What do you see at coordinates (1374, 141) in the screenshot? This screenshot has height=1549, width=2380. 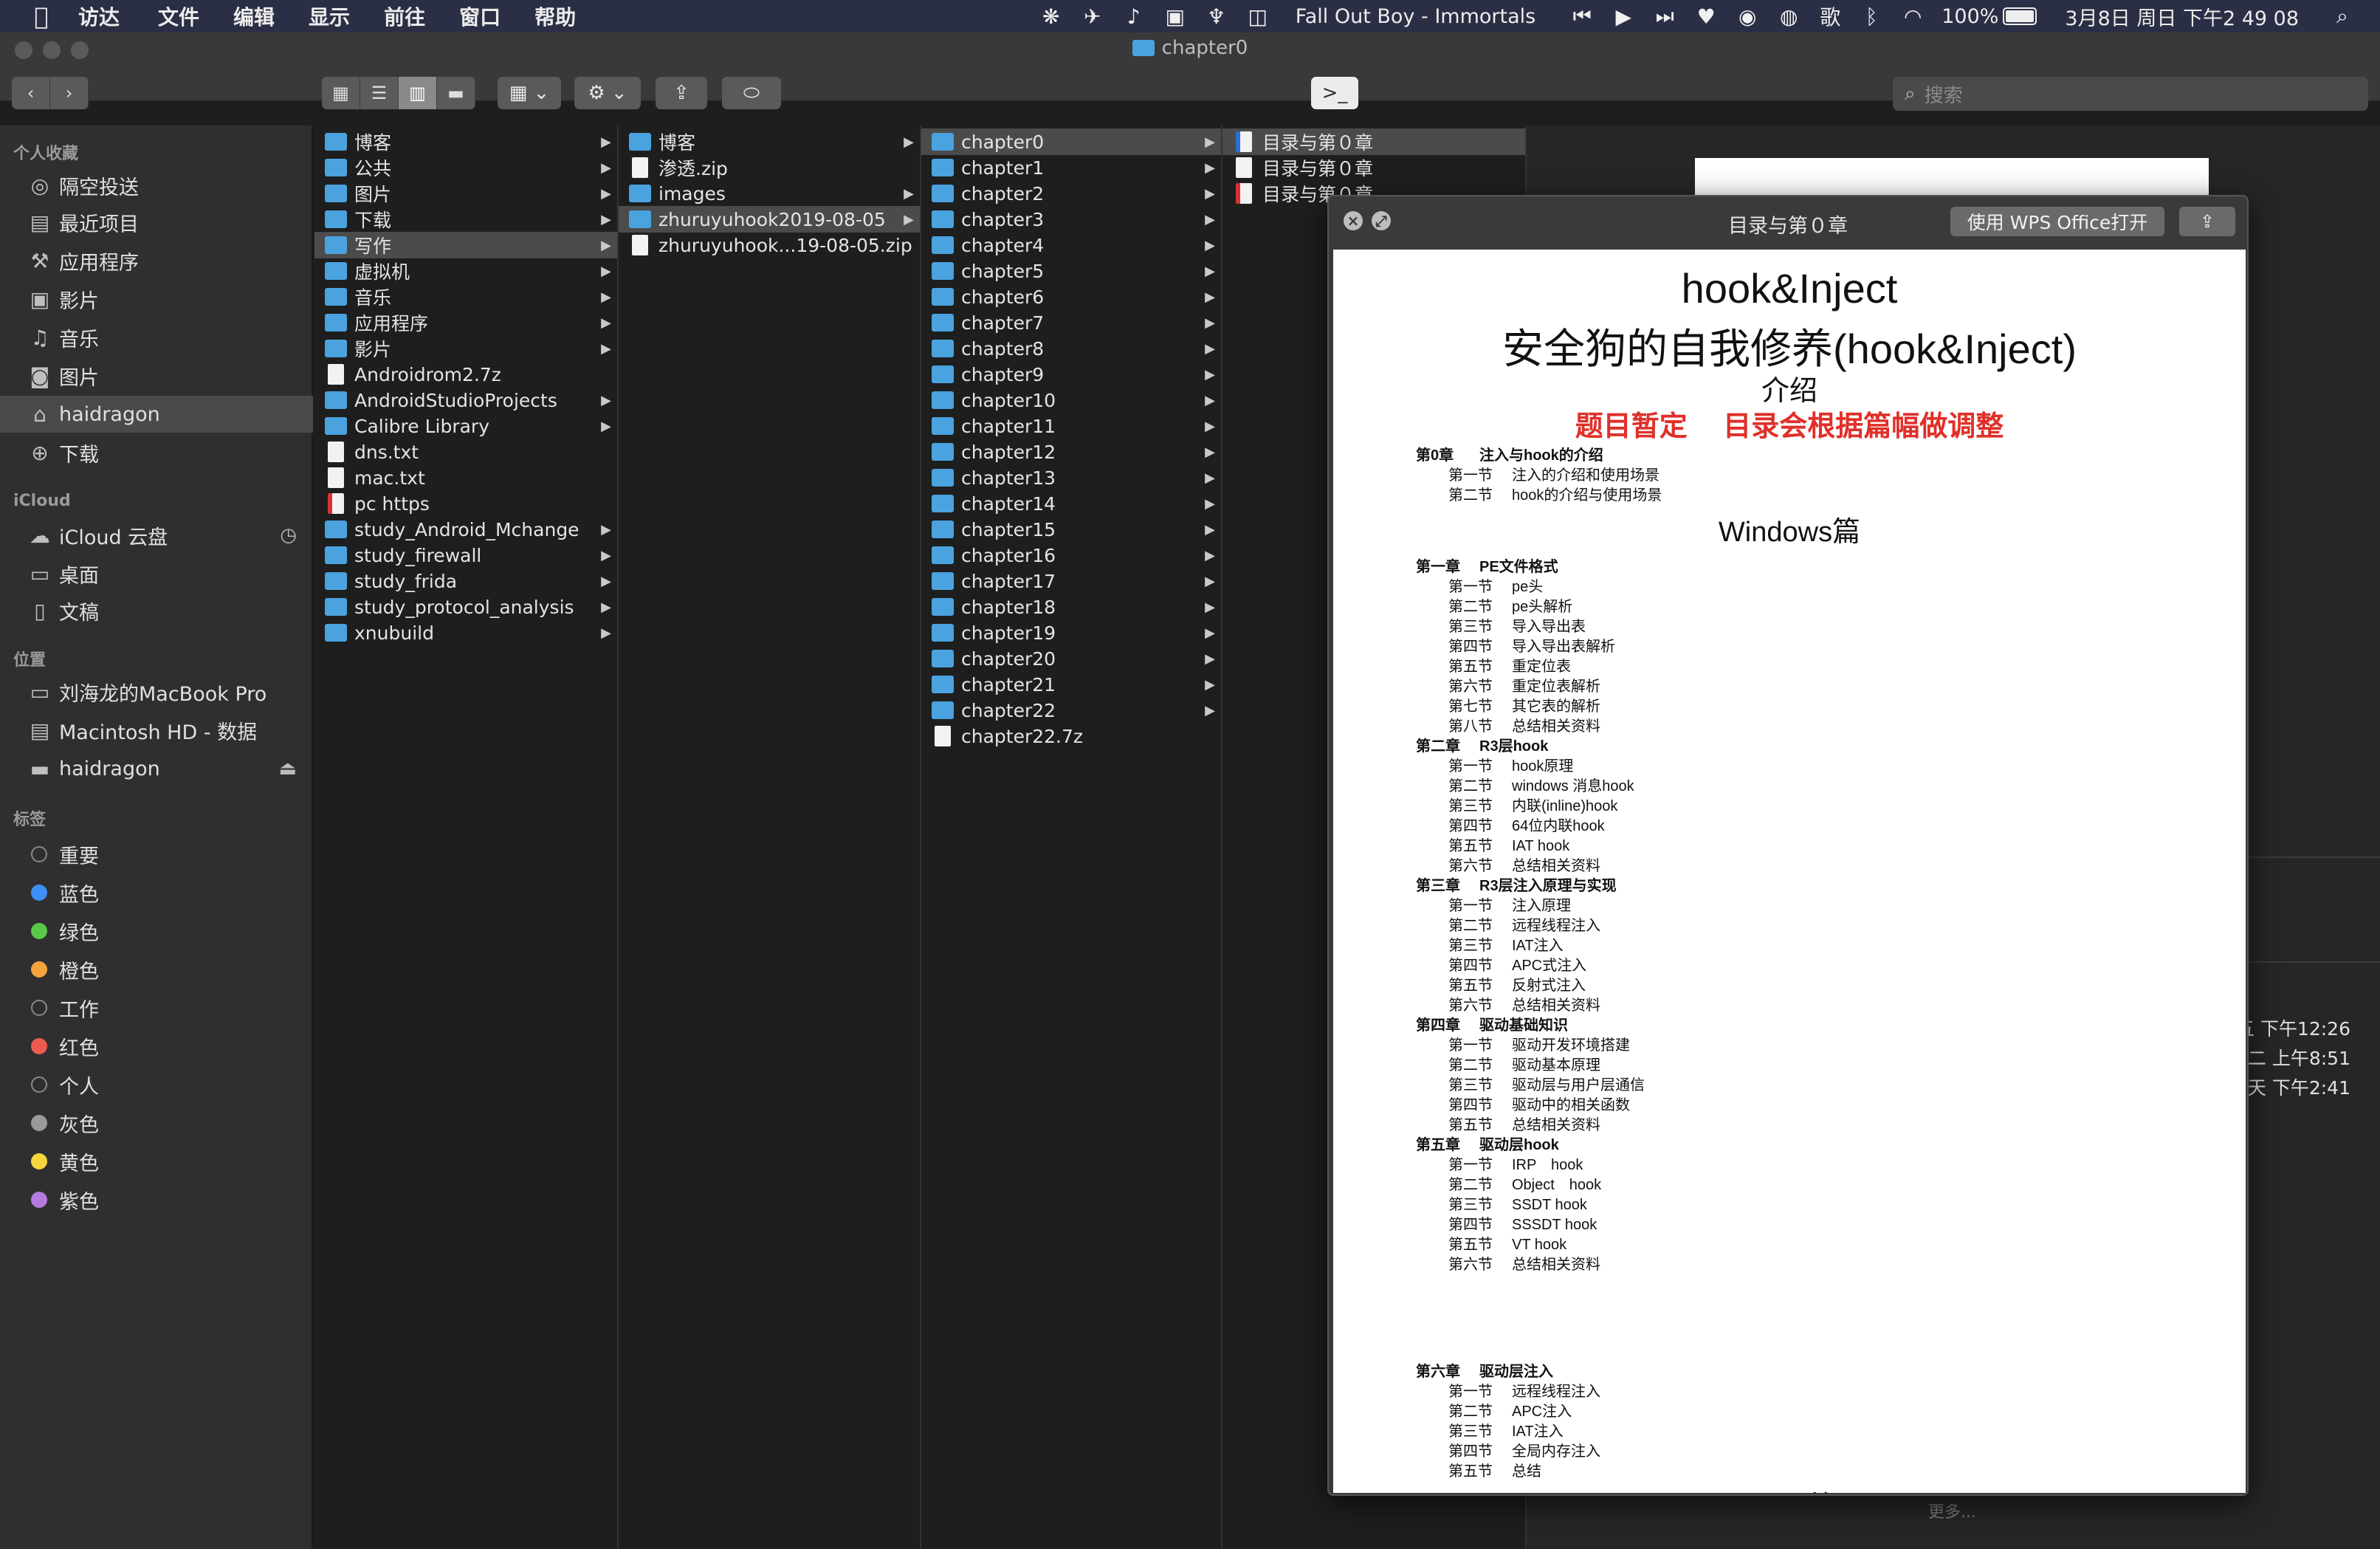 I see `file-row: 目录与第０章` at bounding box center [1374, 141].